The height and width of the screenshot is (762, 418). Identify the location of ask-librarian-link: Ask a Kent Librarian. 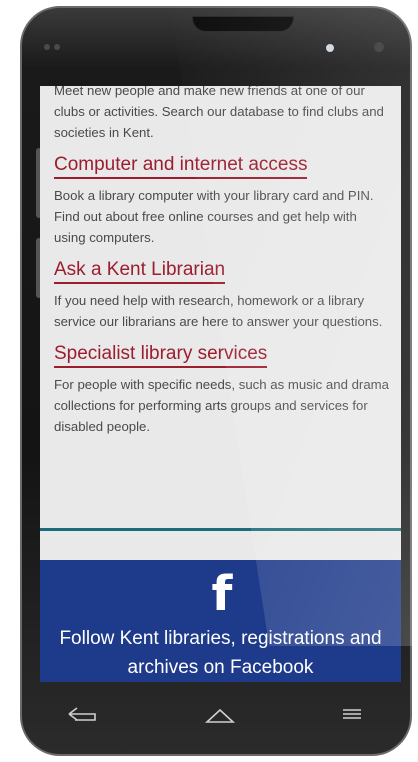
(140, 271).